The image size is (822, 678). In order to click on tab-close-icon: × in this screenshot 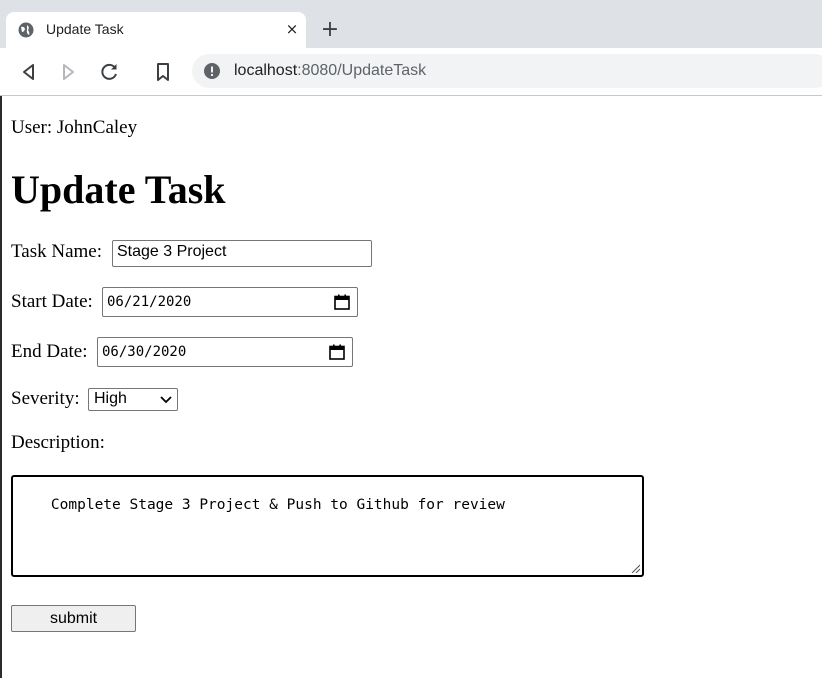, I will do `click(292, 29)`.